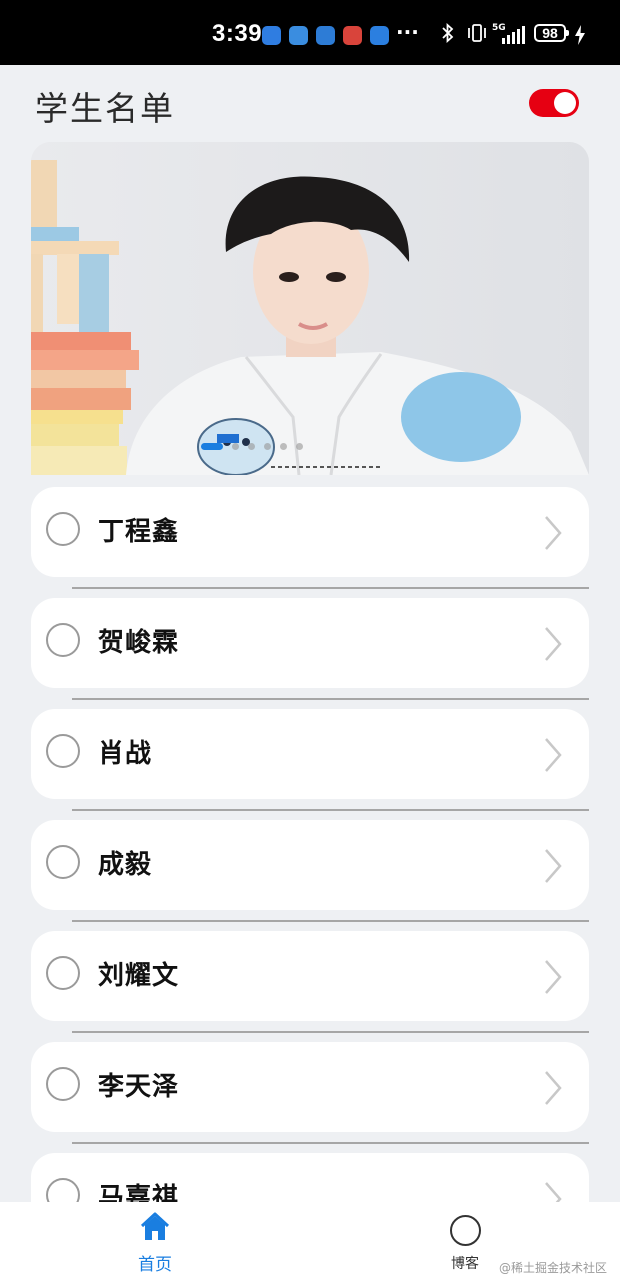  I want to click on home-icon, so click(155, 1226).